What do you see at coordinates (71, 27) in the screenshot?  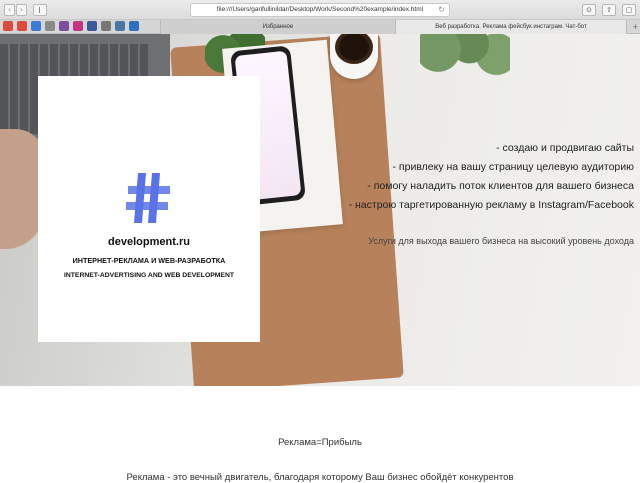 I see `favorites-bar` at bounding box center [71, 27].